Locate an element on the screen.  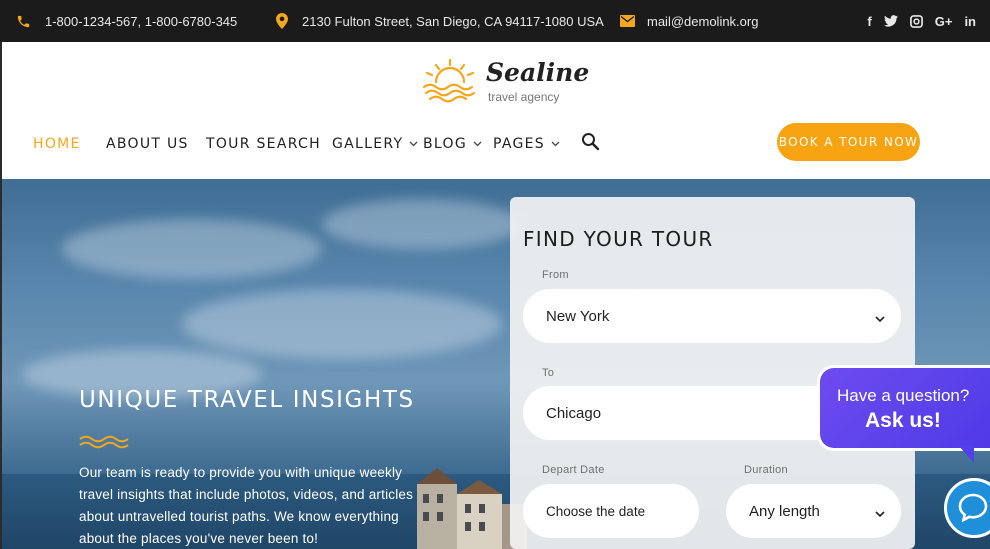
logo-tagline: travel agency is located at coordinates (524, 97).